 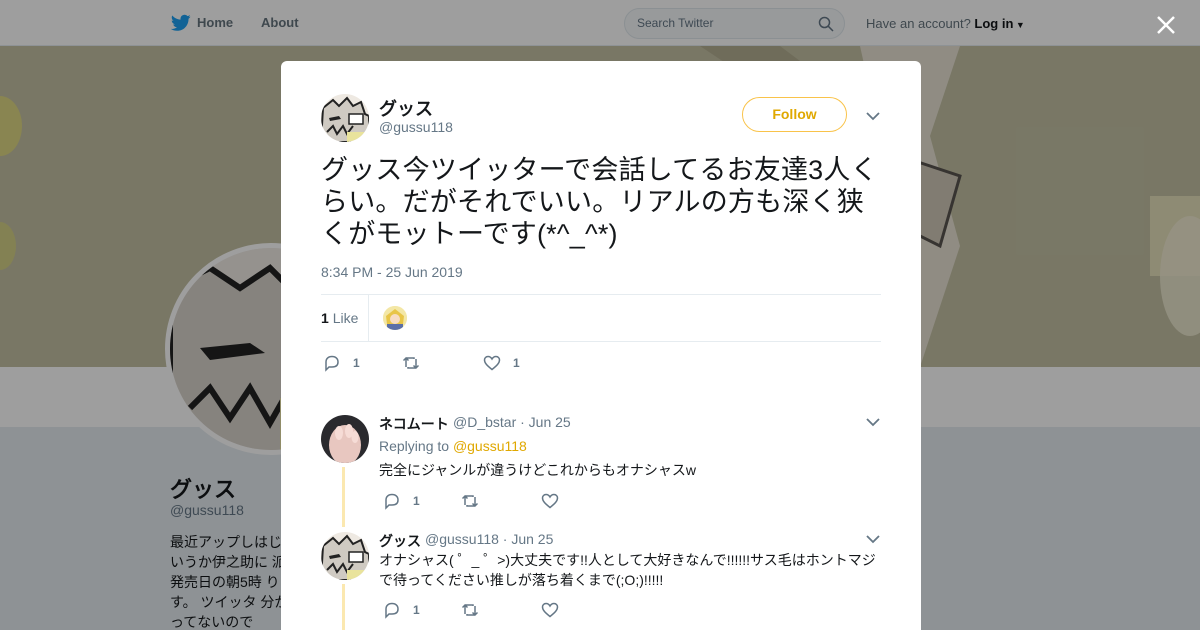 What do you see at coordinates (462, 539) in the screenshot?
I see `reply-author-handle: @gussu118` at bounding box center [462, 539].